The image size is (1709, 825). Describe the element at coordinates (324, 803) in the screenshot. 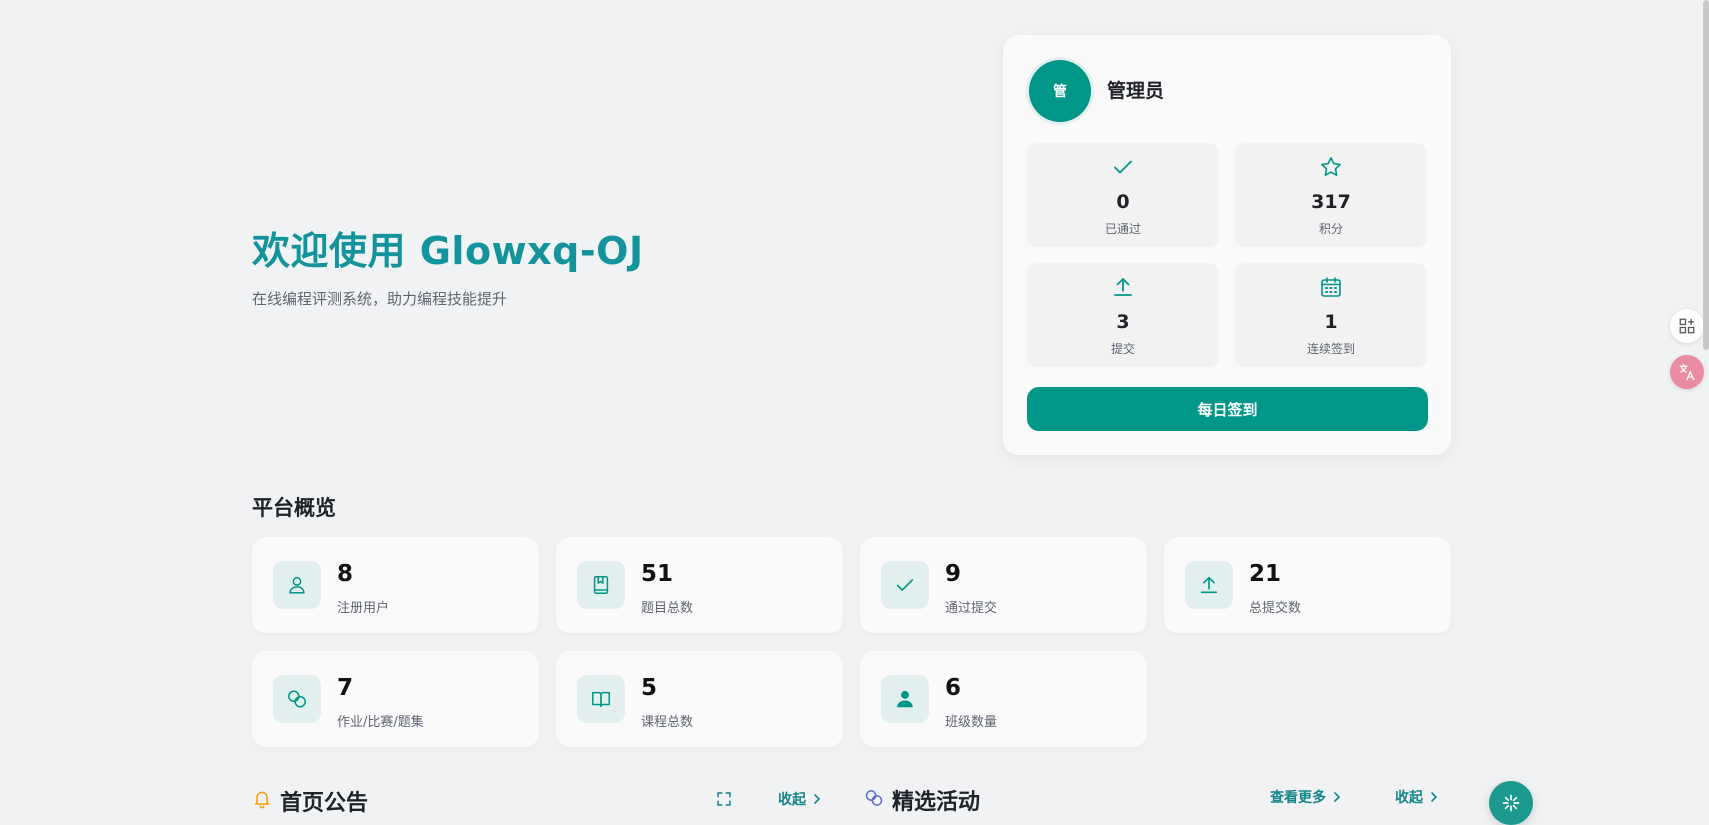

I see `announcements-title: 首页公告` at that location.